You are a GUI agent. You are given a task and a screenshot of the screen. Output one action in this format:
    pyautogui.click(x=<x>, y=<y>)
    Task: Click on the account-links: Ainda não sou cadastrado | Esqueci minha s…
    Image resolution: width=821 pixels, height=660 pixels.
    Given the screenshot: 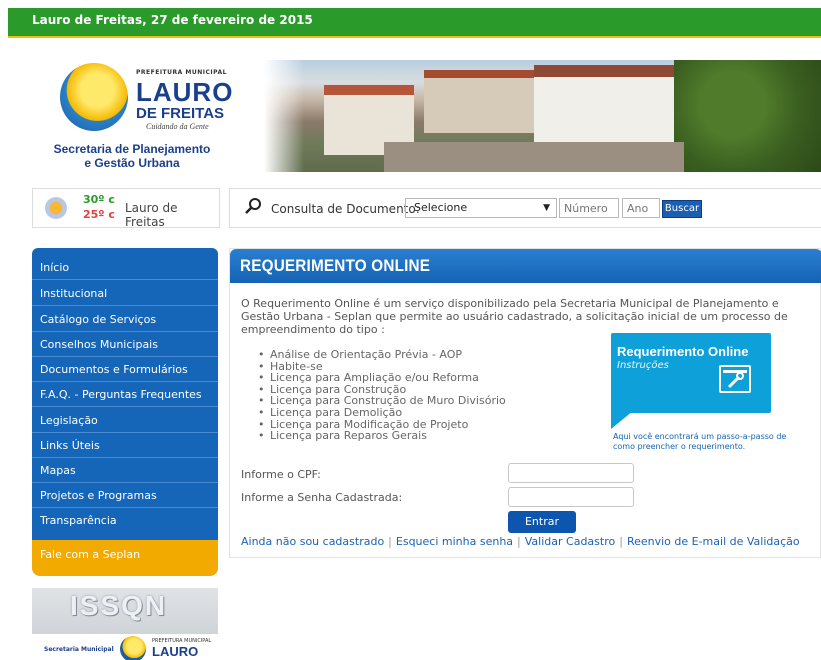 What is the action you would take?
    pyautogui.click(x=520, y=541)
    